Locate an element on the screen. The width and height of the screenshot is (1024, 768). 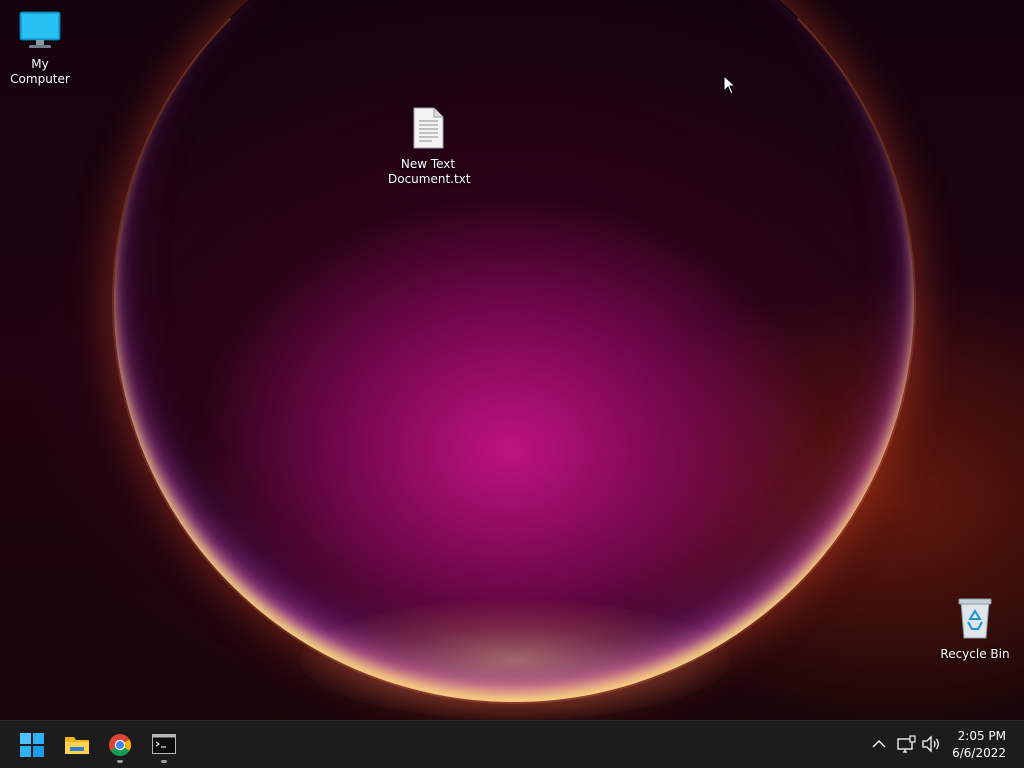
windows-start-icon is located at coordinates (32, 745).